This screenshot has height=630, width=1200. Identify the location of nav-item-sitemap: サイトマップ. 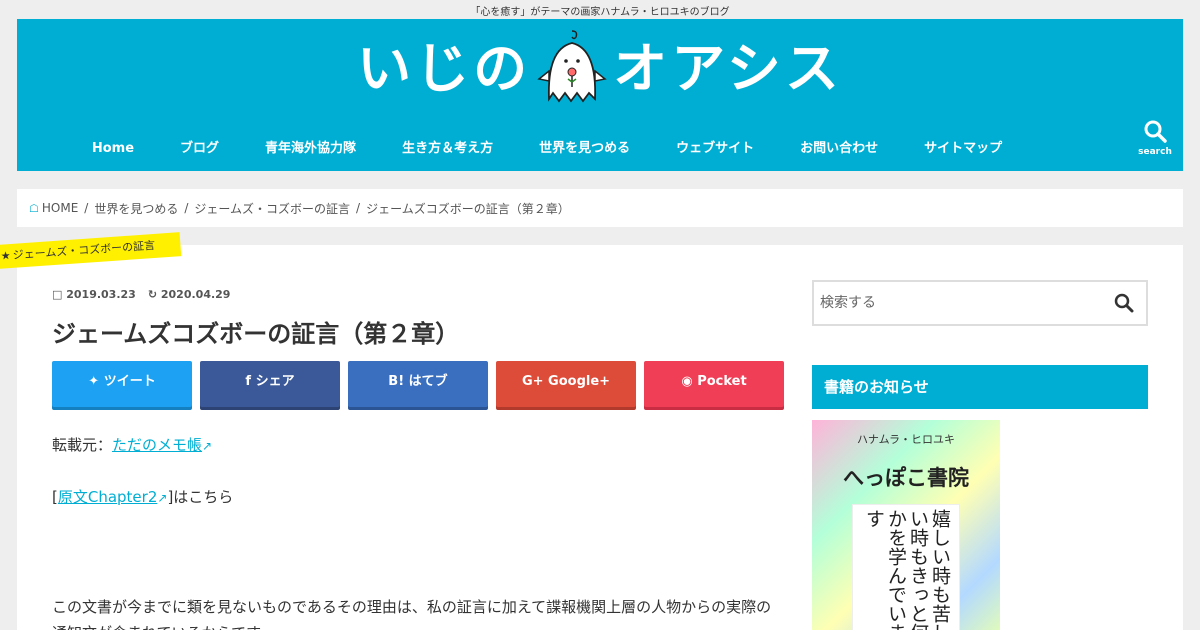
(963, 151).